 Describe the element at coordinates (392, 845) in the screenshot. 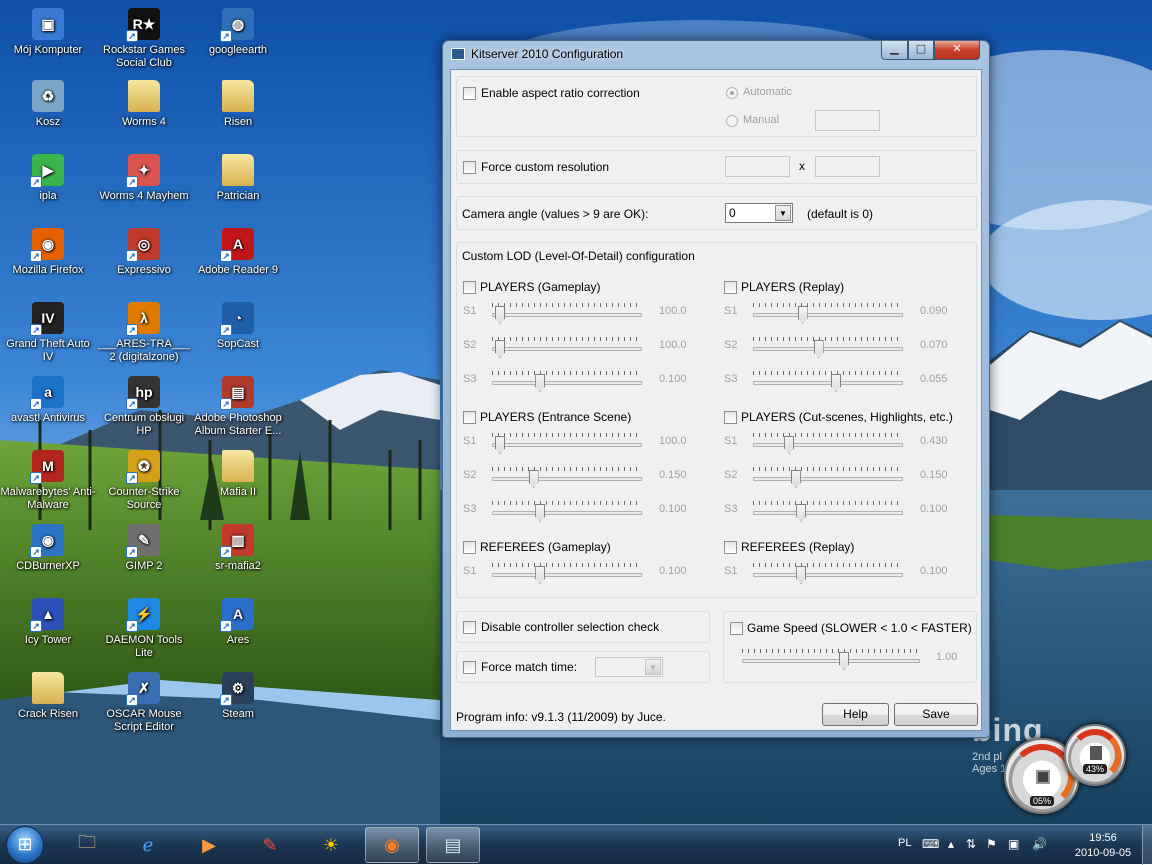

I see `taskbar-button: ◉` at that location.